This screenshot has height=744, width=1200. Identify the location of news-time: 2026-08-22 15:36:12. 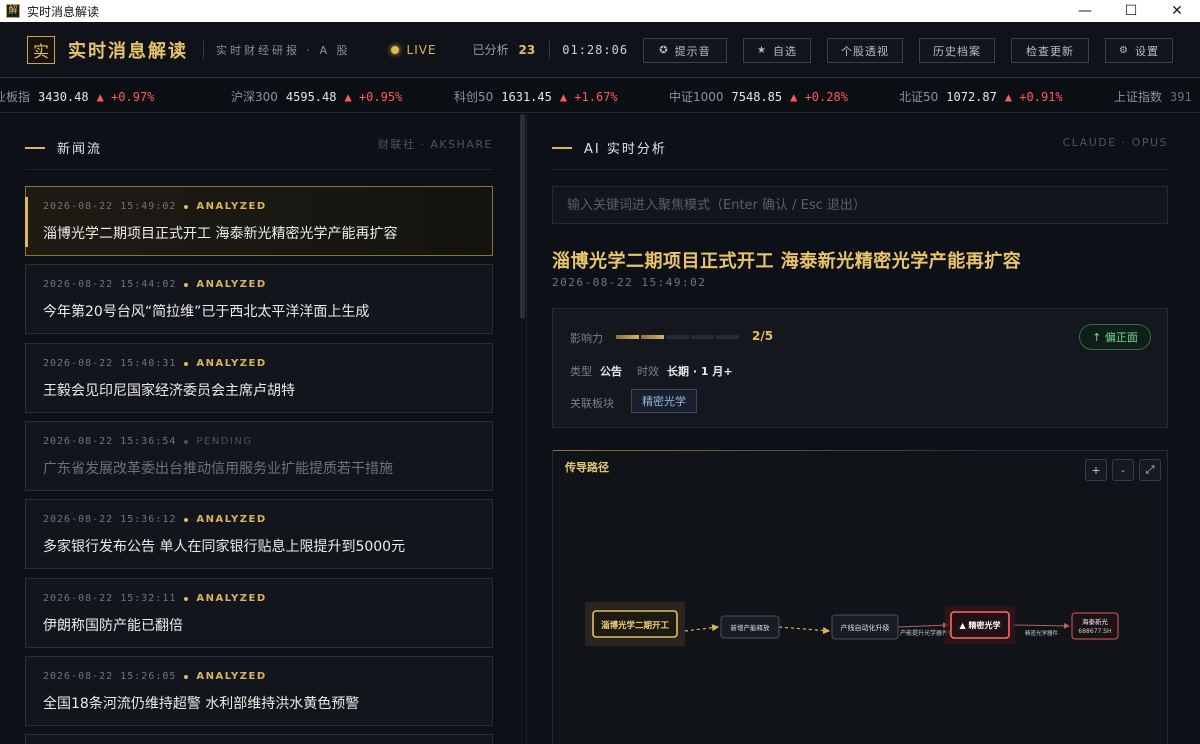
(110, 519).